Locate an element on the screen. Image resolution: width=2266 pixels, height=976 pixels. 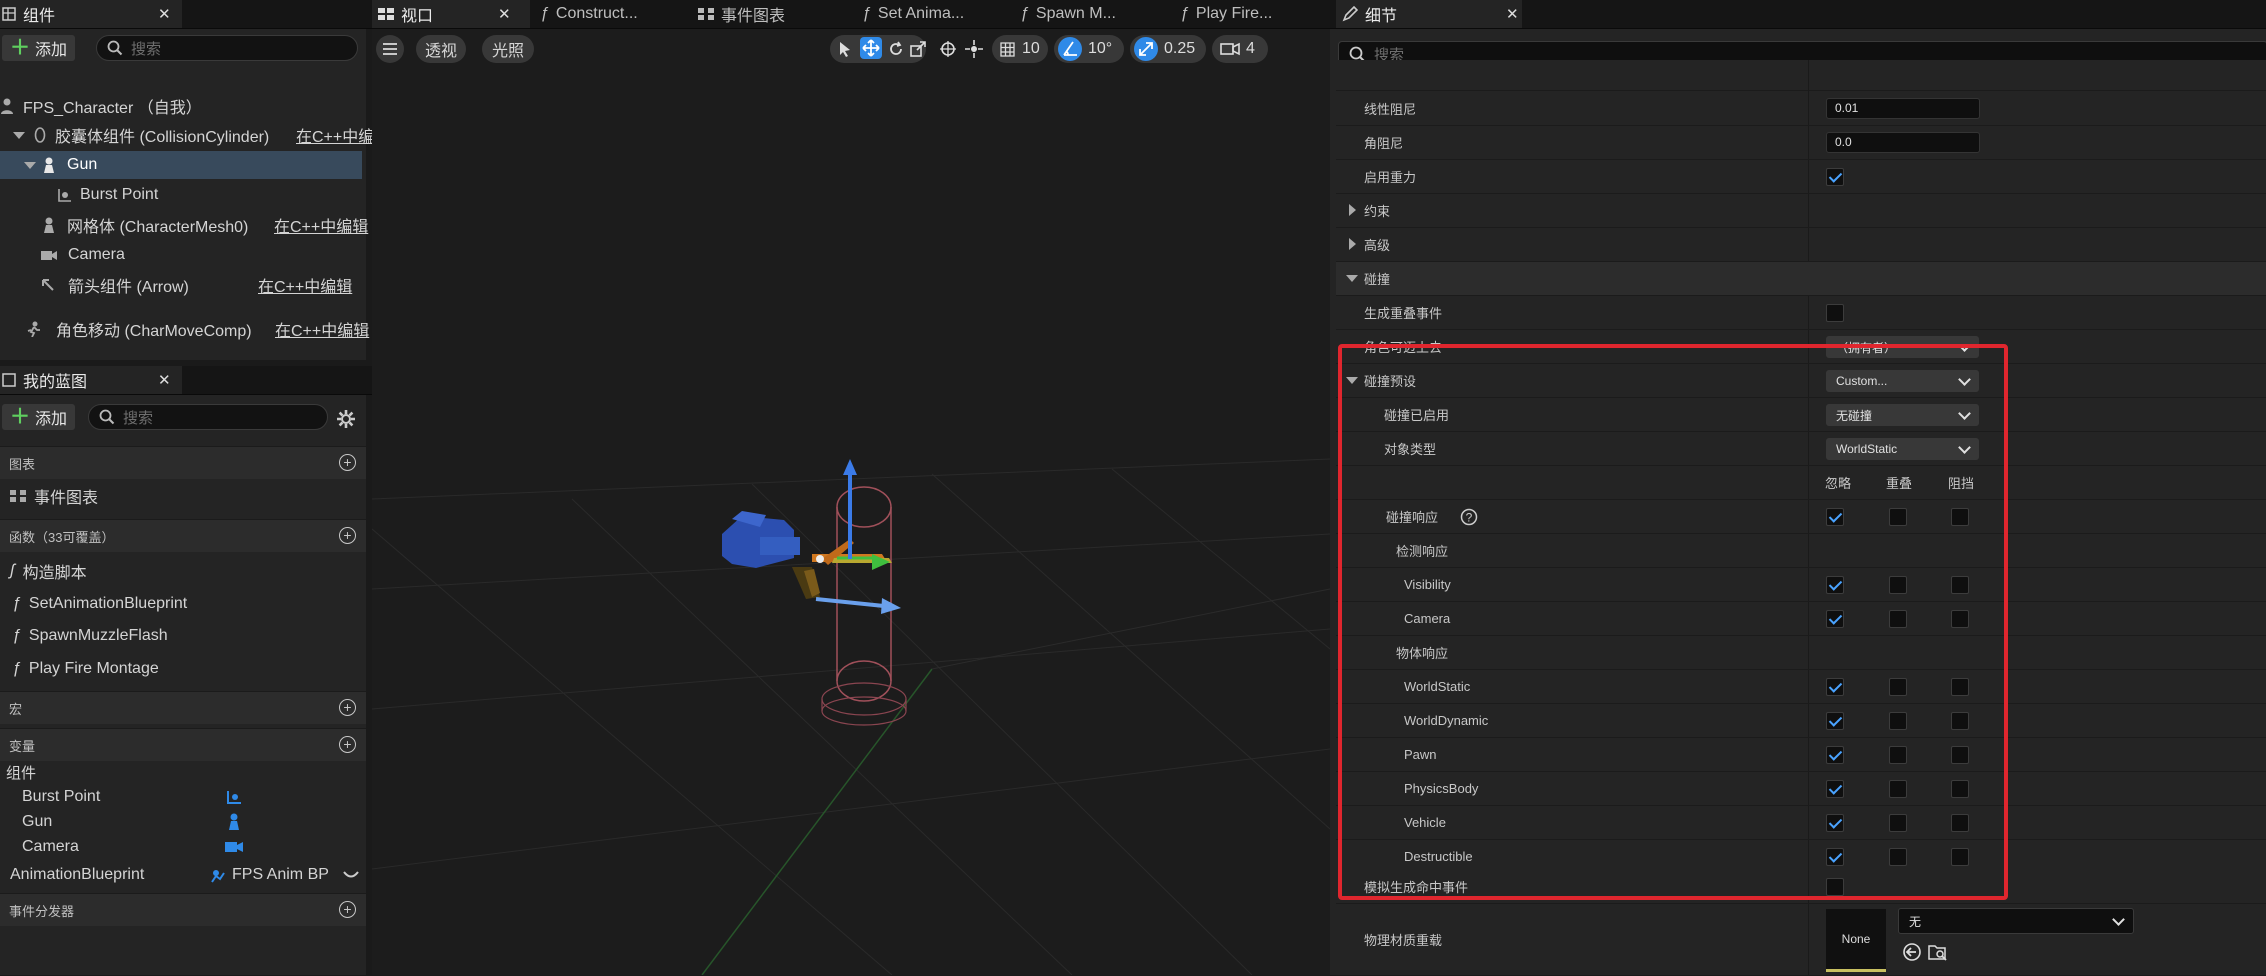
generate-overlap-checkbox is located at coordinates (1835, 313).